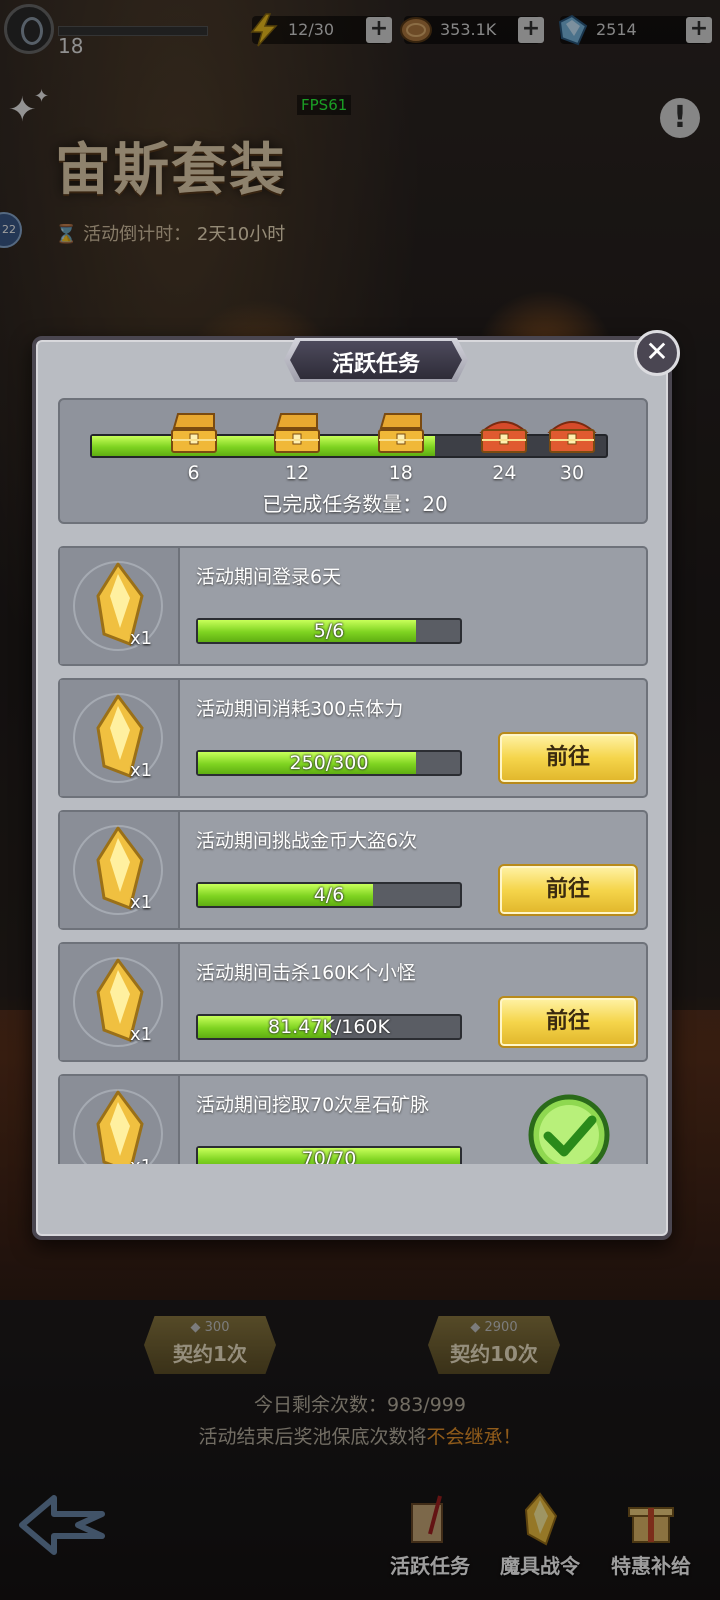 The image size is (720, 1600). I want to click on milestone-number: 12, so click(297, 473).